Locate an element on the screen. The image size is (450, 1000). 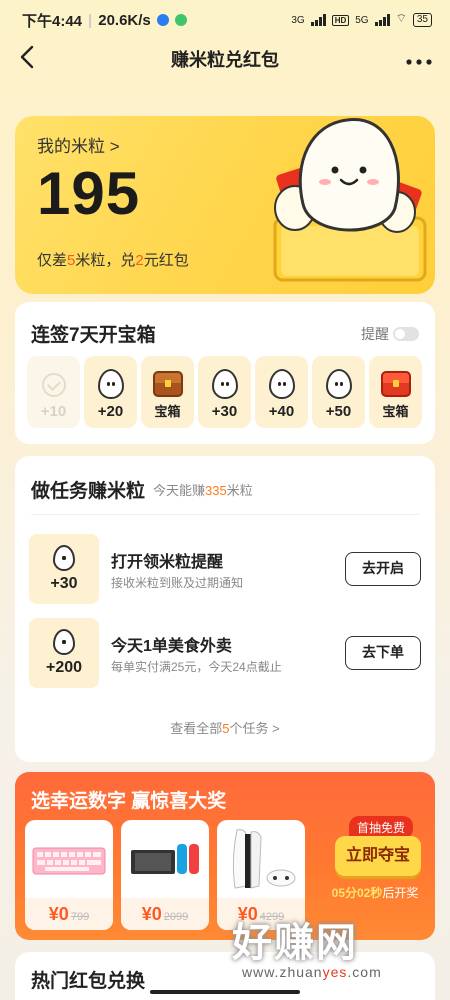
sign-day-7-chest: 宝箱 is located at coordinates (395, 392).